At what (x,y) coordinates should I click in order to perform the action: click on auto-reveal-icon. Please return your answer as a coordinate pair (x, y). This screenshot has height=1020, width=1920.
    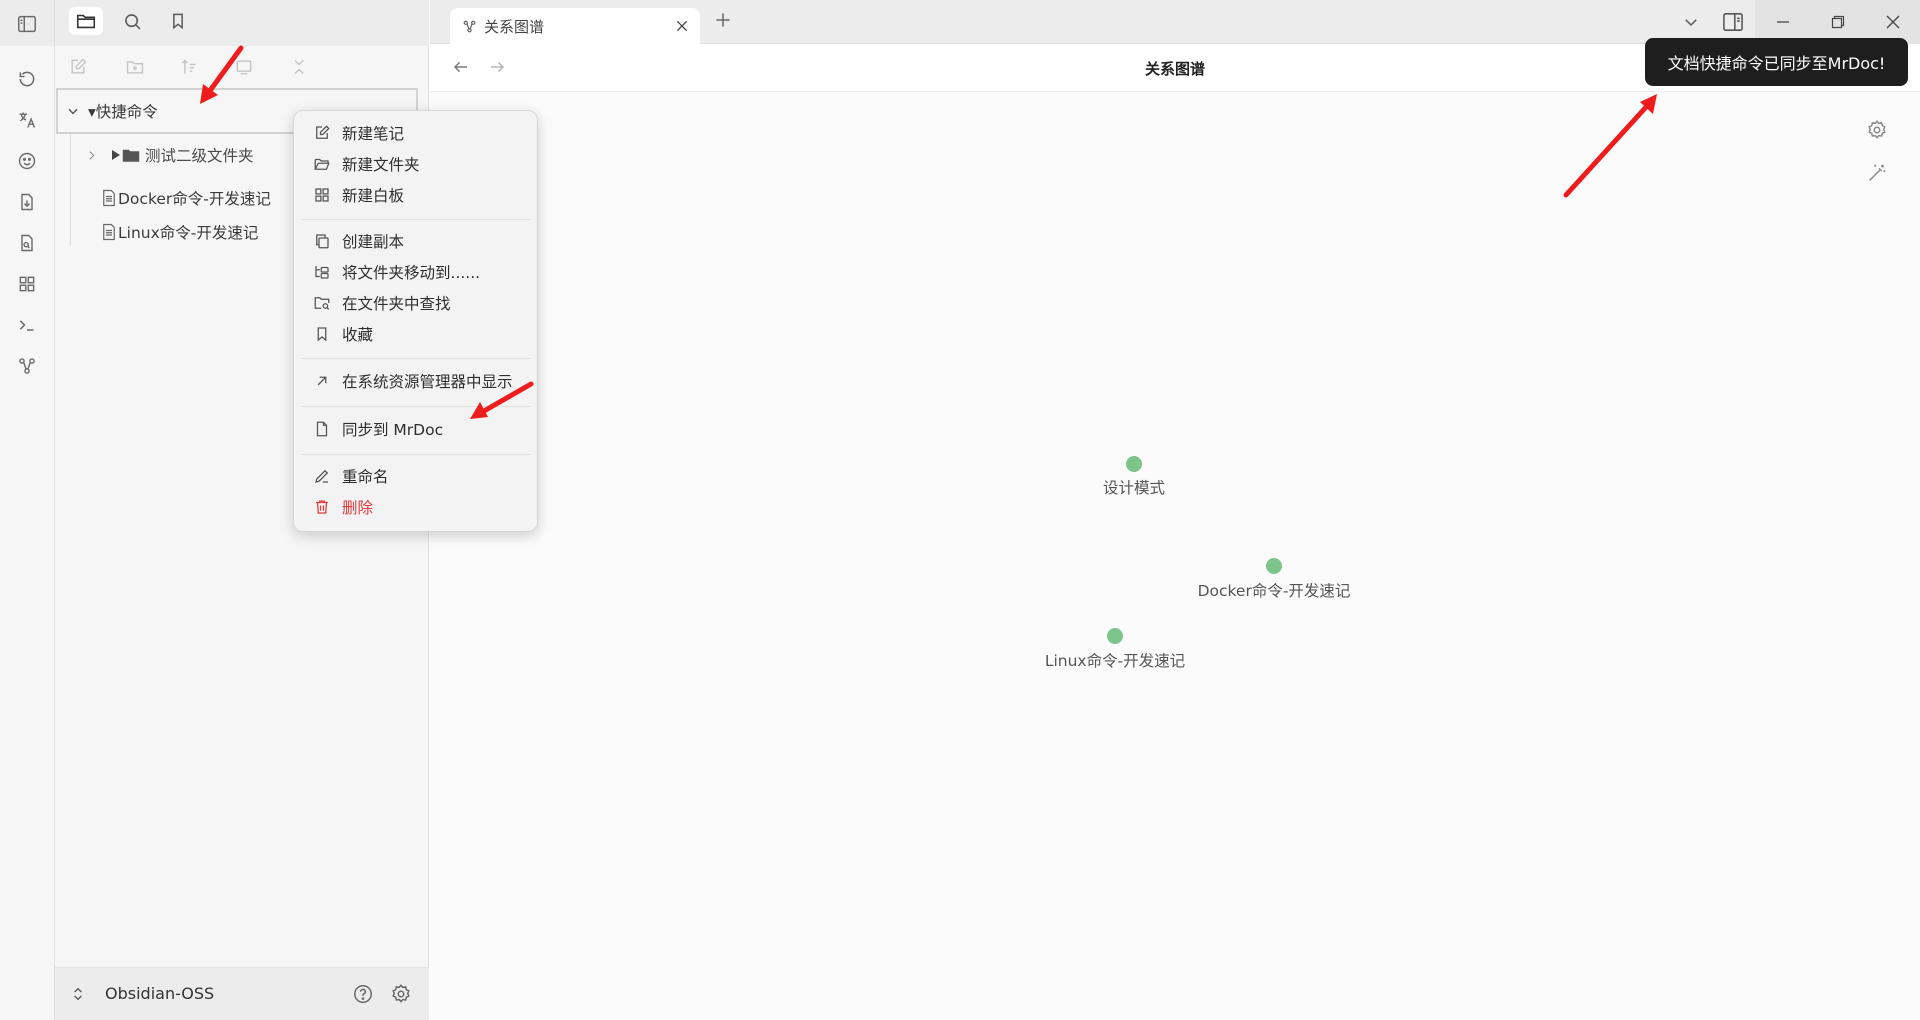
    Looking at the image, I should click on (244, 67).